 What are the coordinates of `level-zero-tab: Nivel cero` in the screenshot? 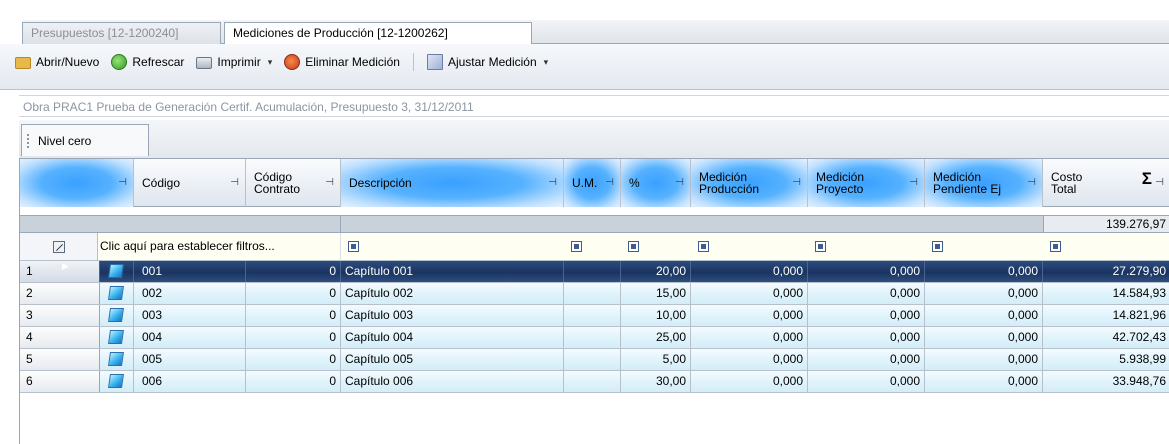 It's located at (85, 140).